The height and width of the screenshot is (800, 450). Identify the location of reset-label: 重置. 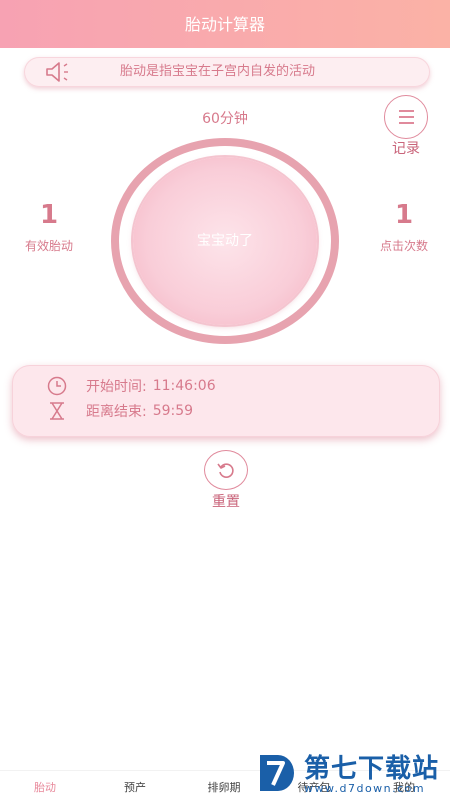
(226, 501).